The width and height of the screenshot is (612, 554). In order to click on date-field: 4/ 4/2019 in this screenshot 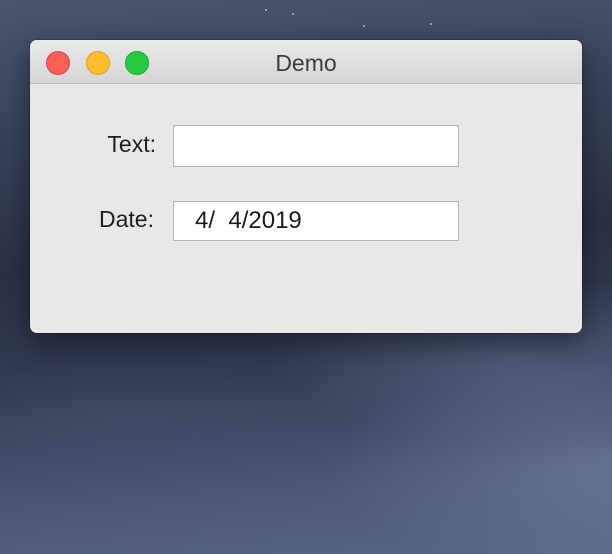, I will do `click(316, 221)`.